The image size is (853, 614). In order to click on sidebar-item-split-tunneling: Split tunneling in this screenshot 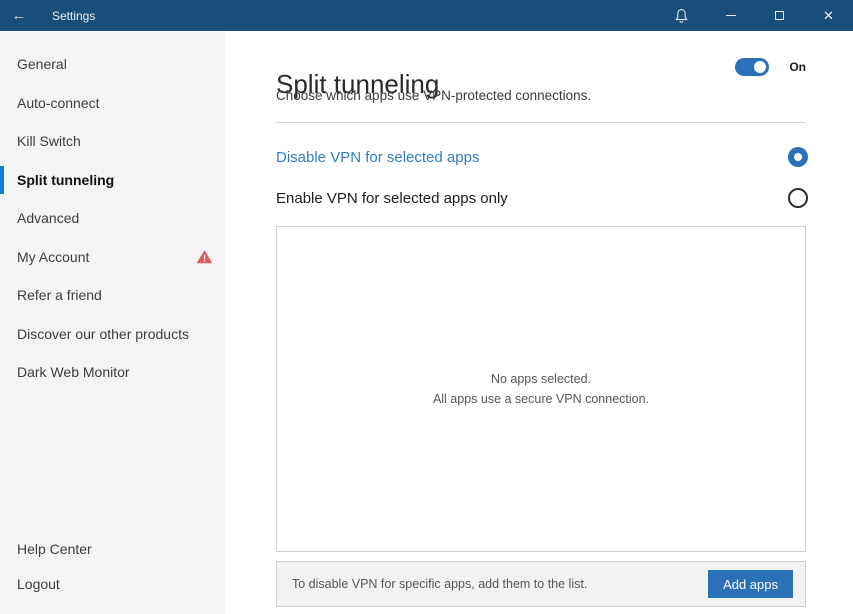, I will do `click(112, 180)`.